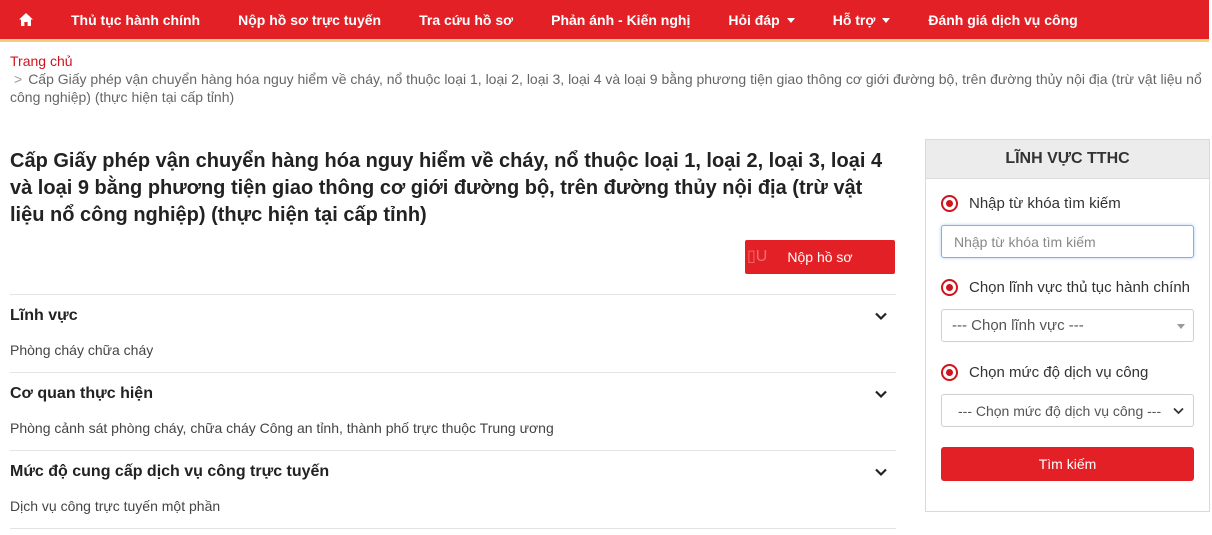  Describe the element at coordinates (1080, 287) in the screenshot. I see `field-radio-label: Chọn lĩnh vực thủ tục hành chính` at that location.